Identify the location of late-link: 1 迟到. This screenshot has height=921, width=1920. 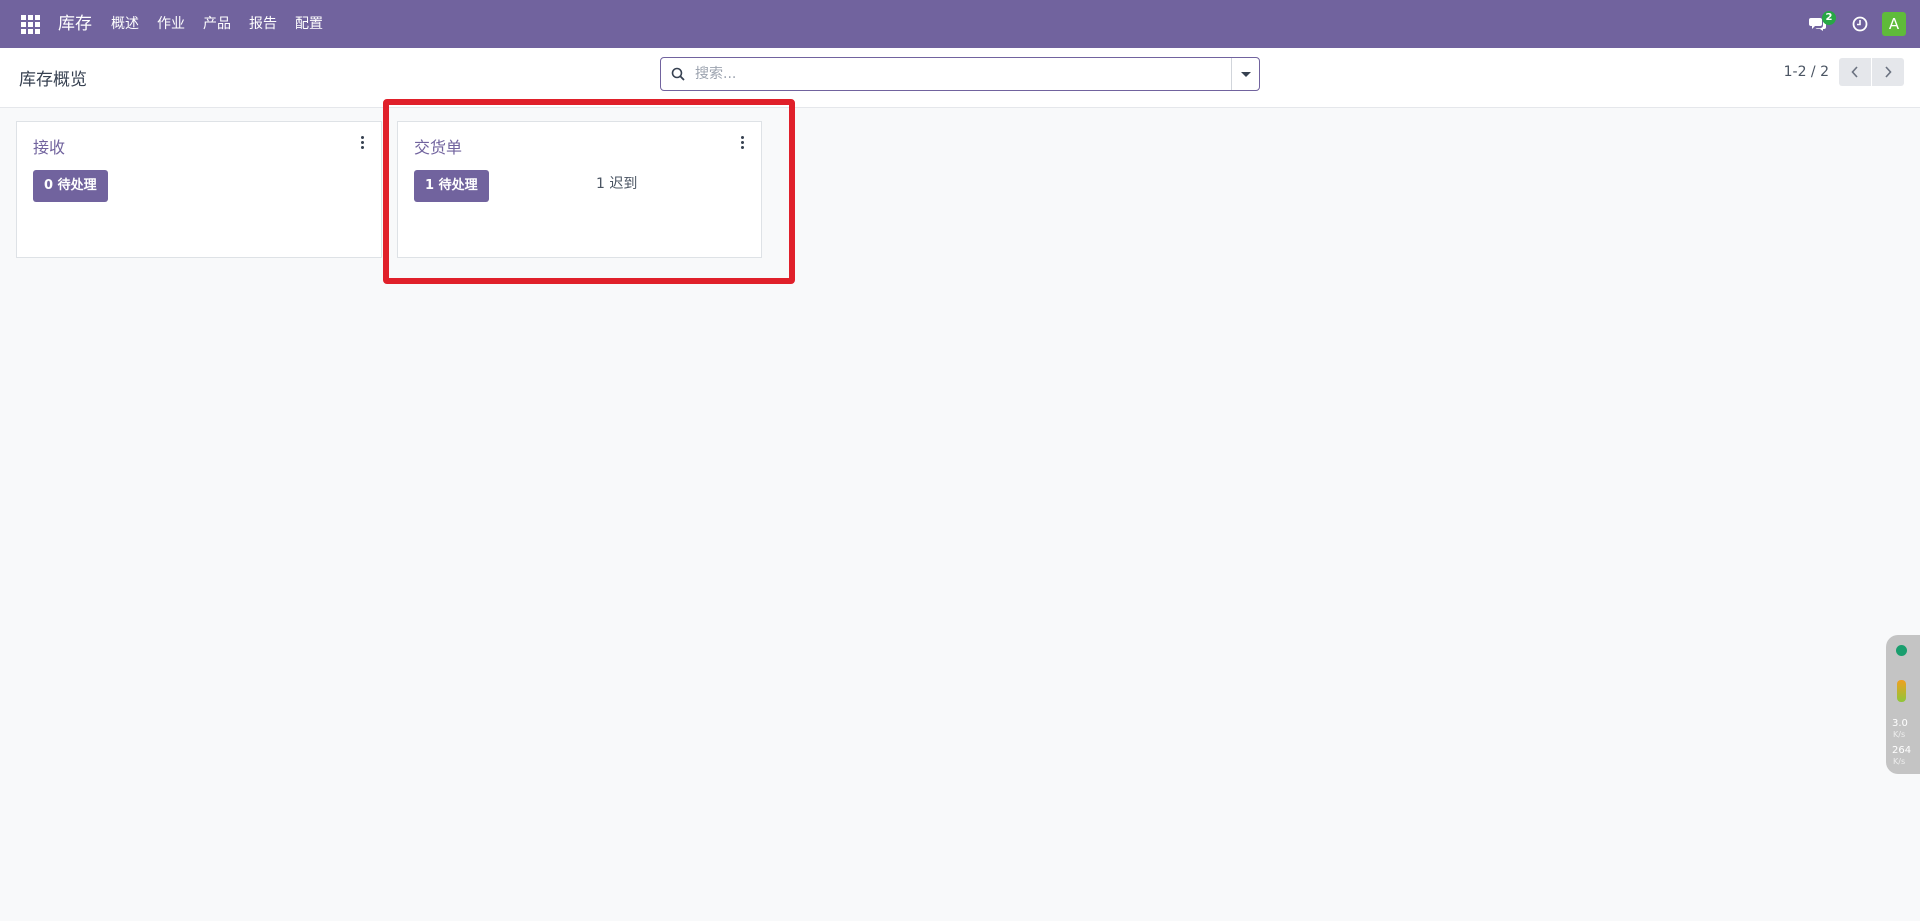
(616, 183).